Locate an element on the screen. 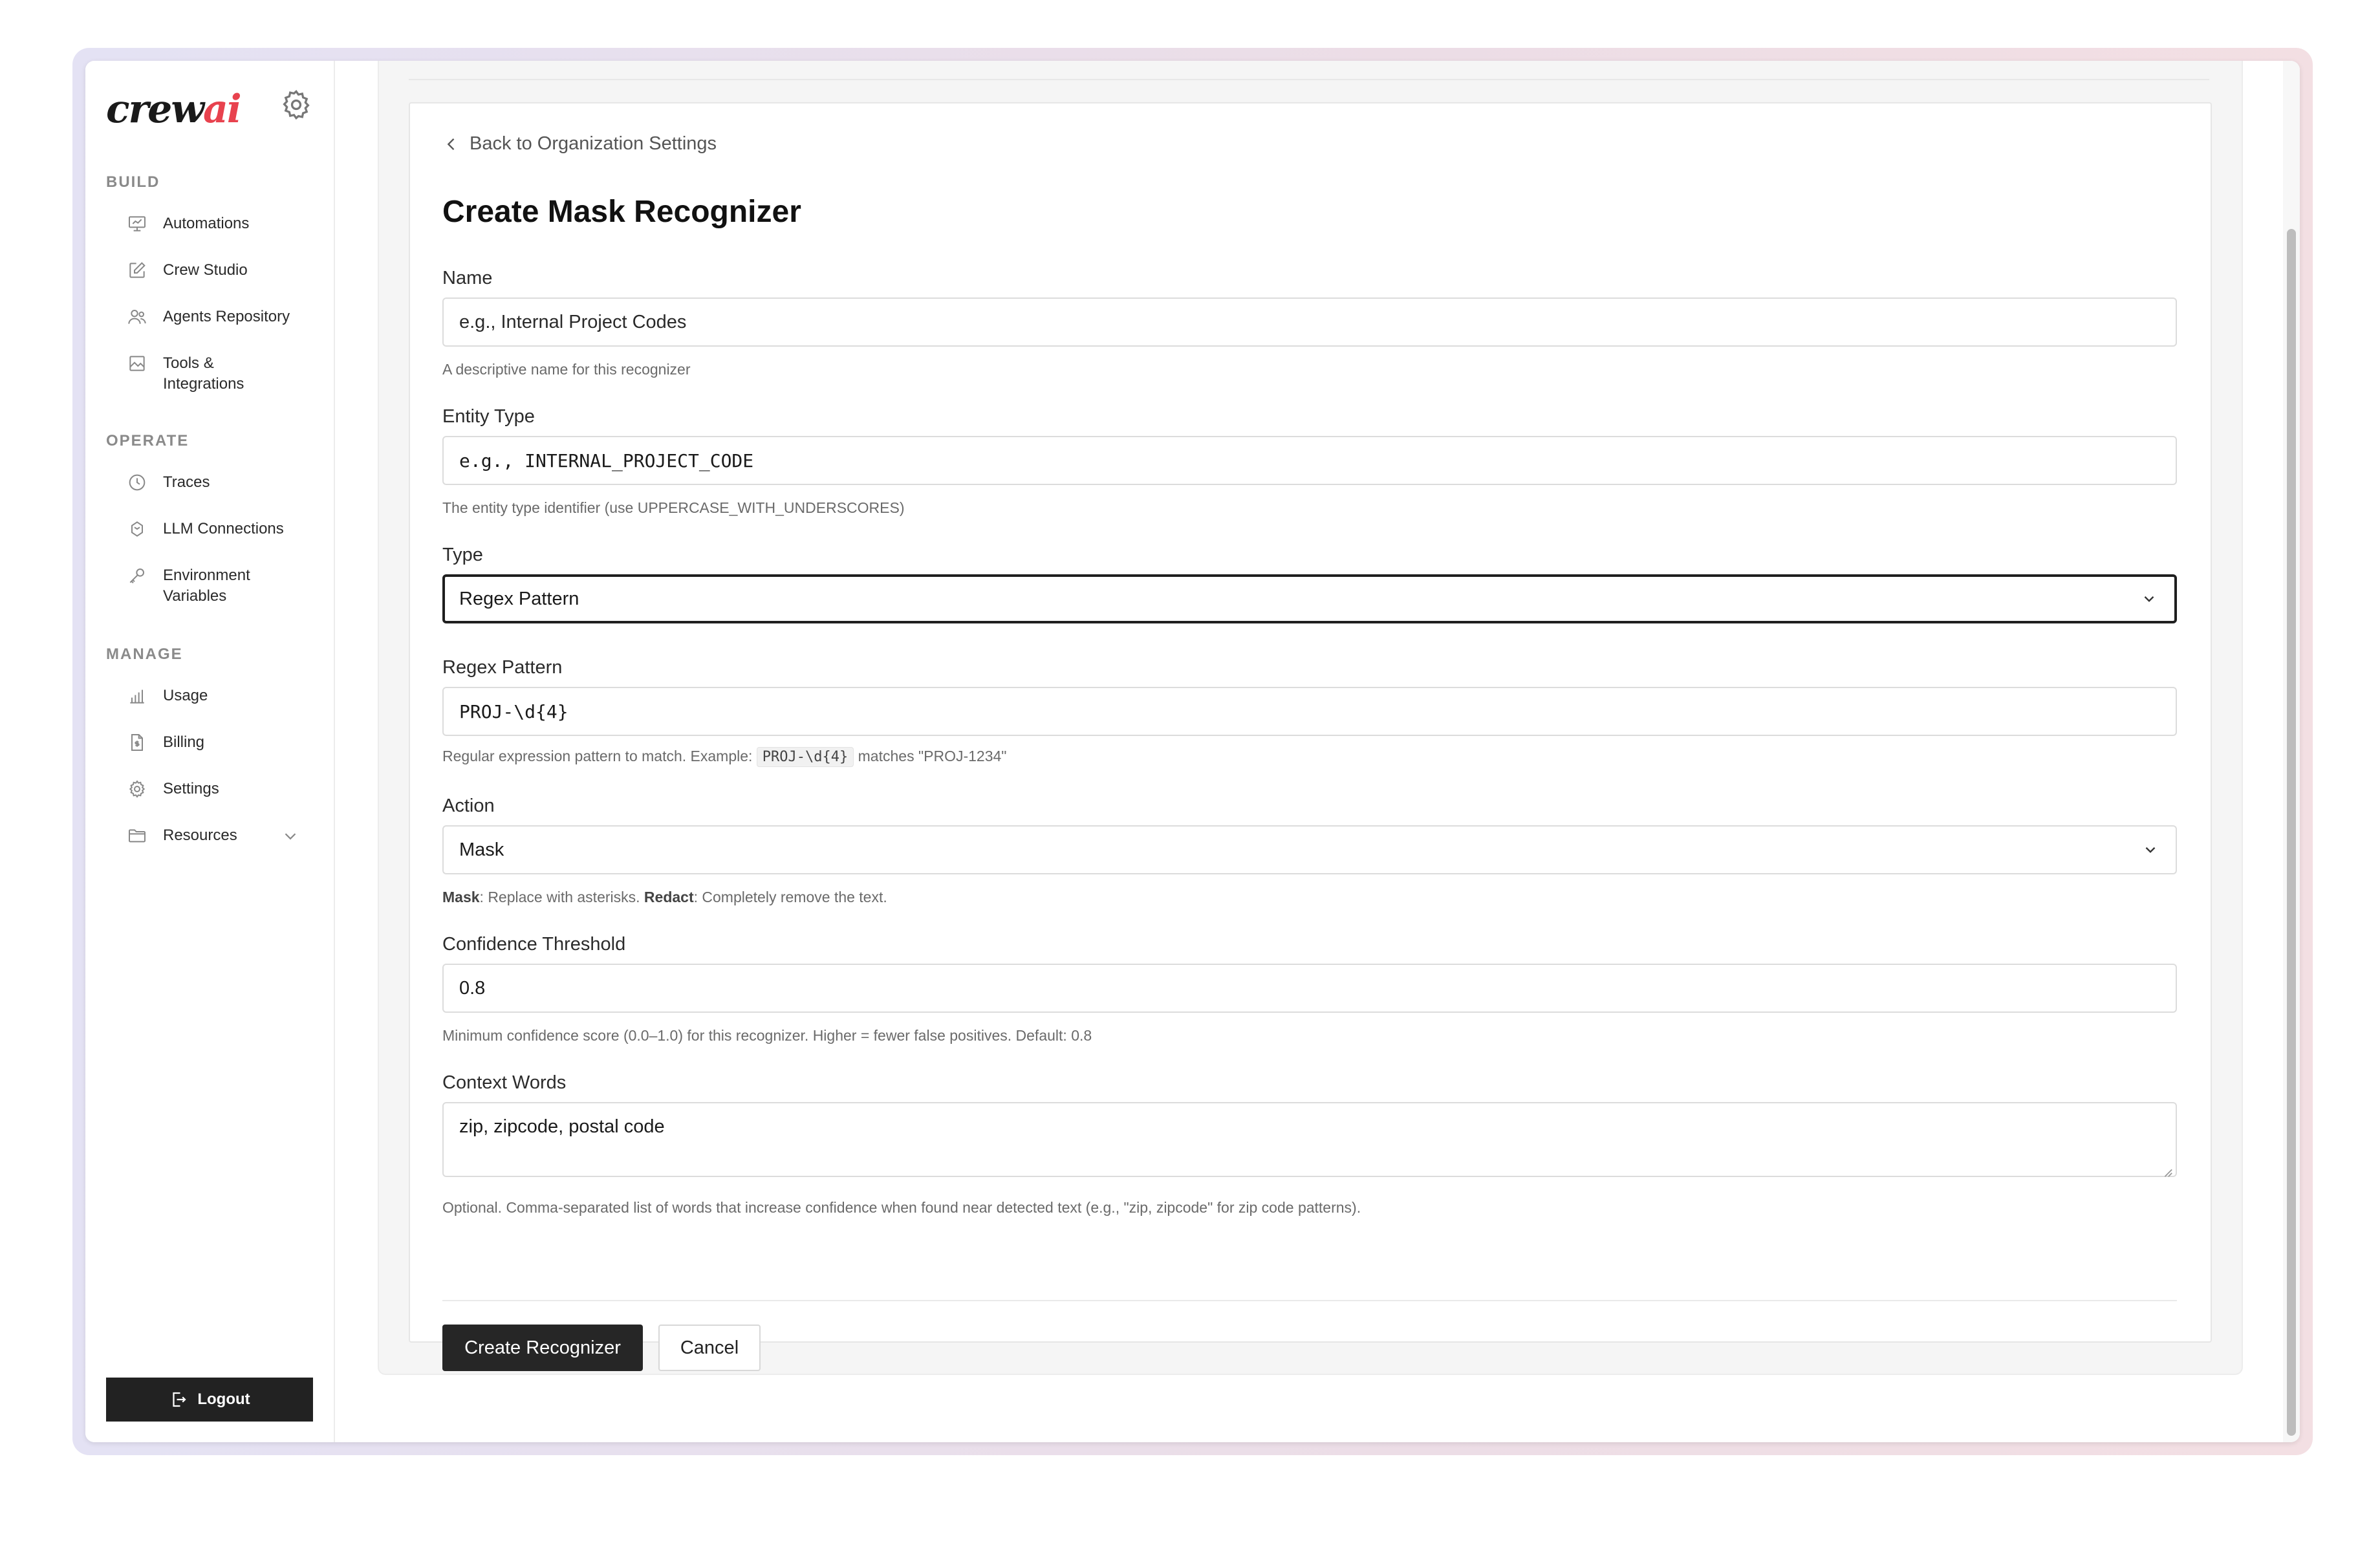 This screenshot has width=2380, height=1547. gem-icon is located at coordinates (137, 529).